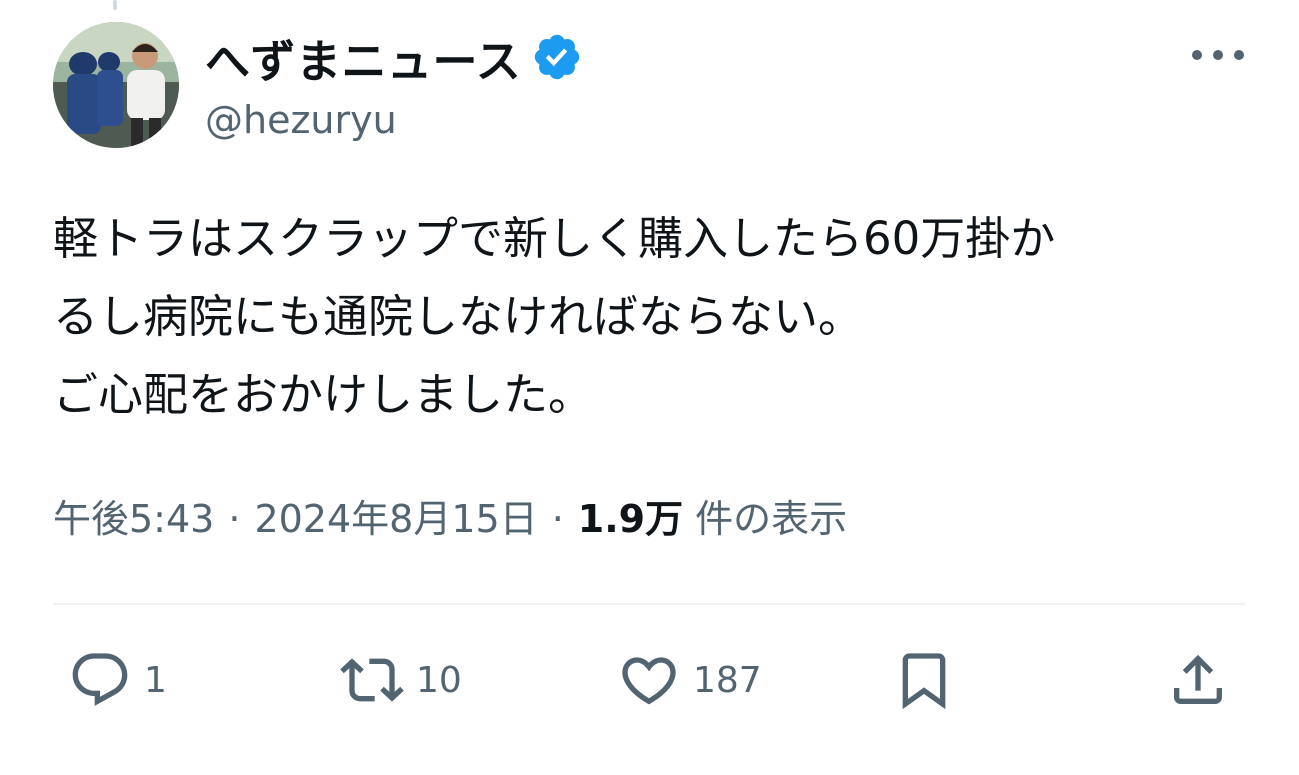  I want to click on author-display-name: へずまニュース, so click(363, 57).